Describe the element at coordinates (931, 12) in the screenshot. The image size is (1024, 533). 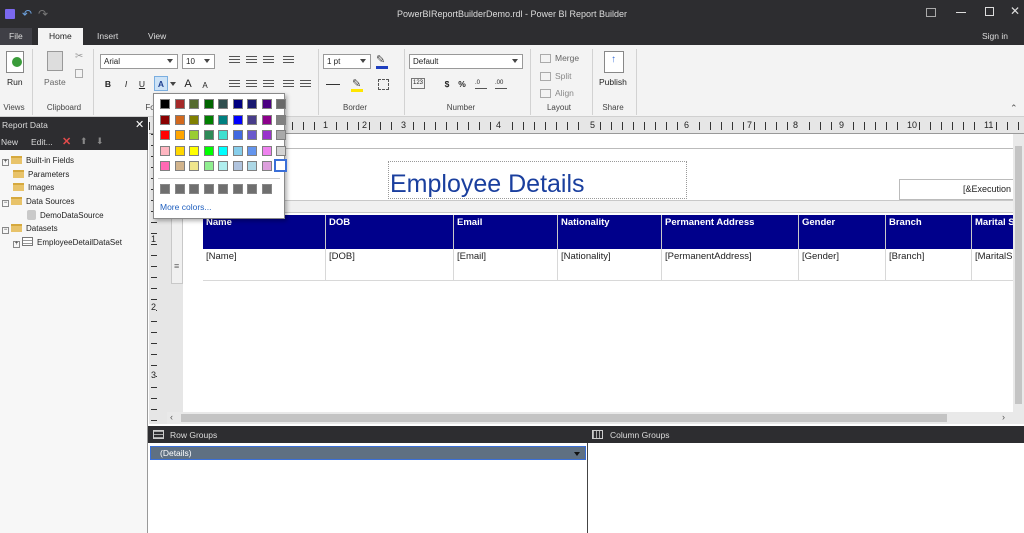
I see `ribbon-display-icon` at that location.